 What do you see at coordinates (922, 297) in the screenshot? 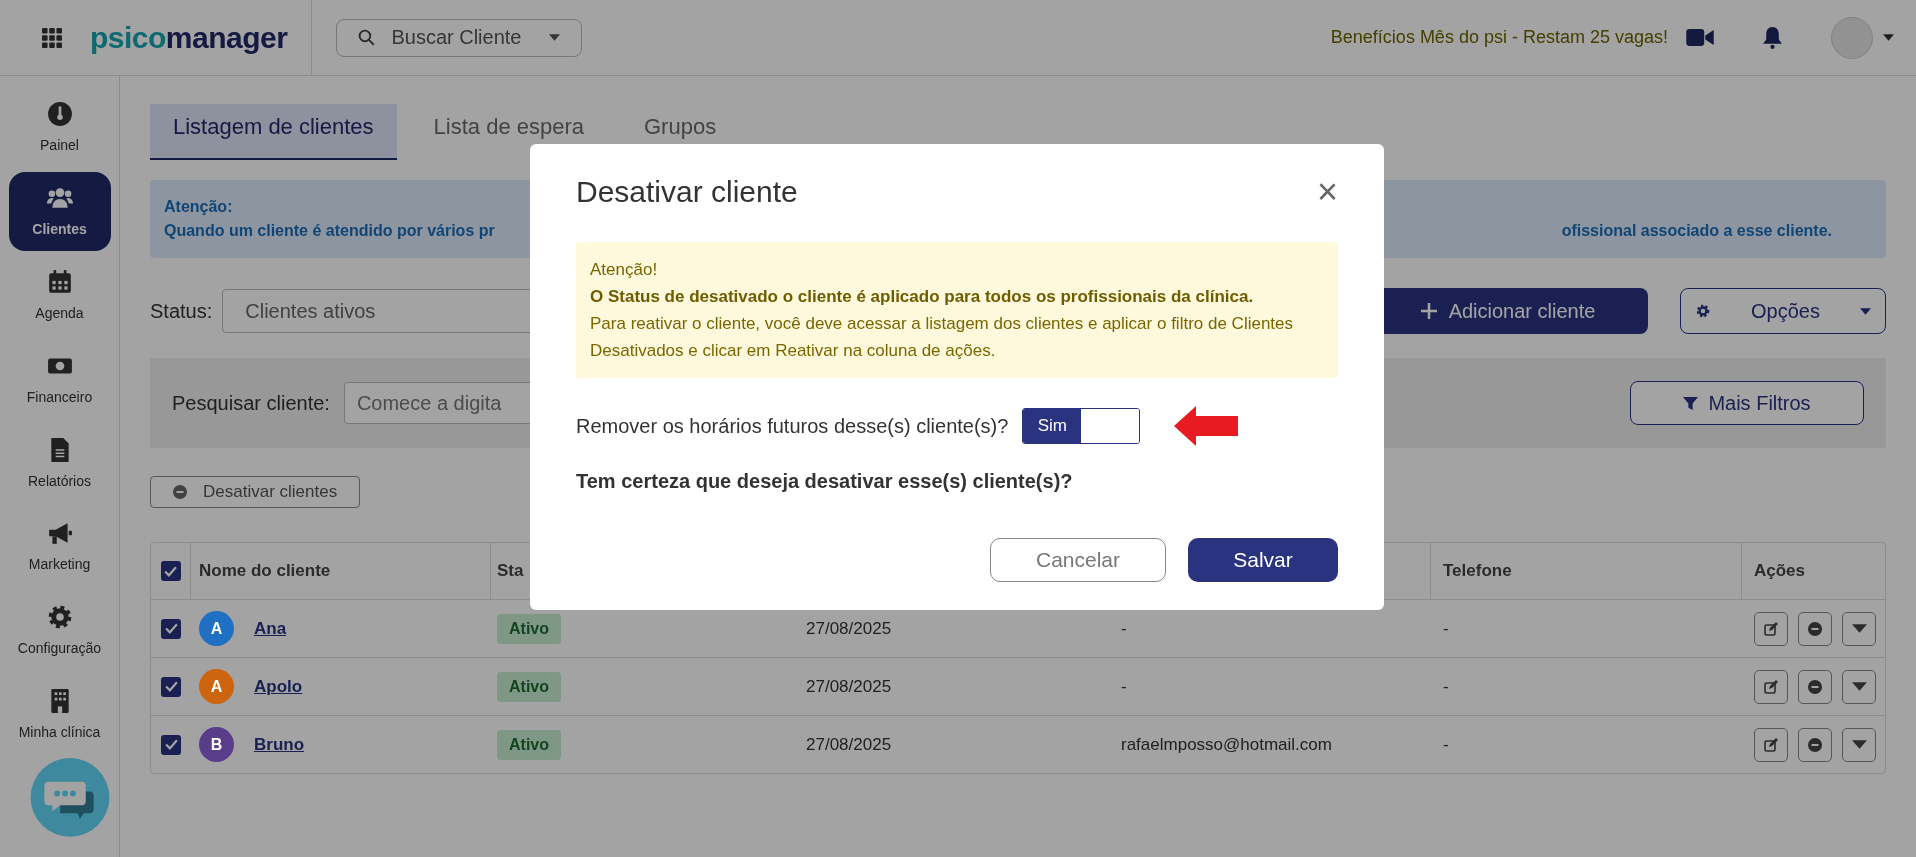
I see `warning-bold-text: O Status de desativado o cliente é aplicado para todos os profissionais da clínica.` at bounding box center [922, 297].